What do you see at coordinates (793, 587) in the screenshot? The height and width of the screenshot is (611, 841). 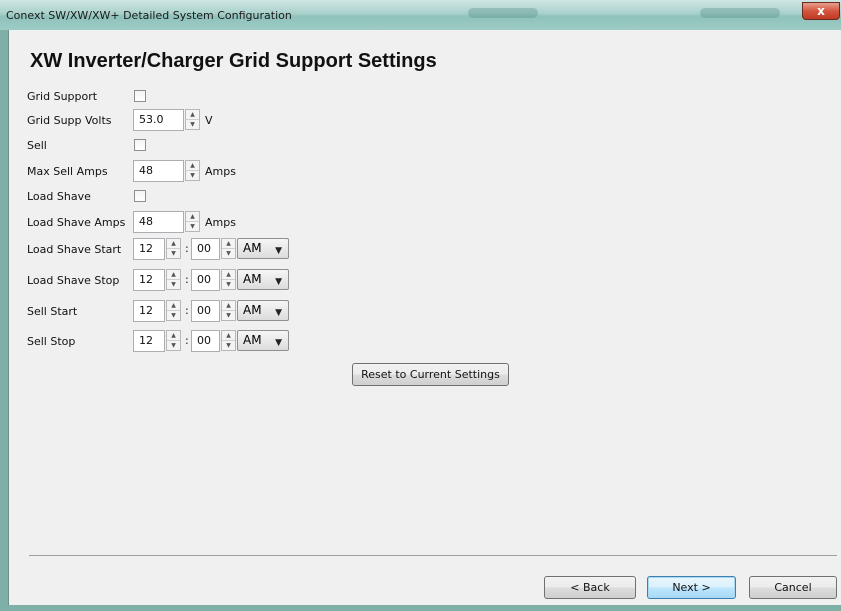 I see `cancel-button: Cancel` at bounding box center [793, 587].